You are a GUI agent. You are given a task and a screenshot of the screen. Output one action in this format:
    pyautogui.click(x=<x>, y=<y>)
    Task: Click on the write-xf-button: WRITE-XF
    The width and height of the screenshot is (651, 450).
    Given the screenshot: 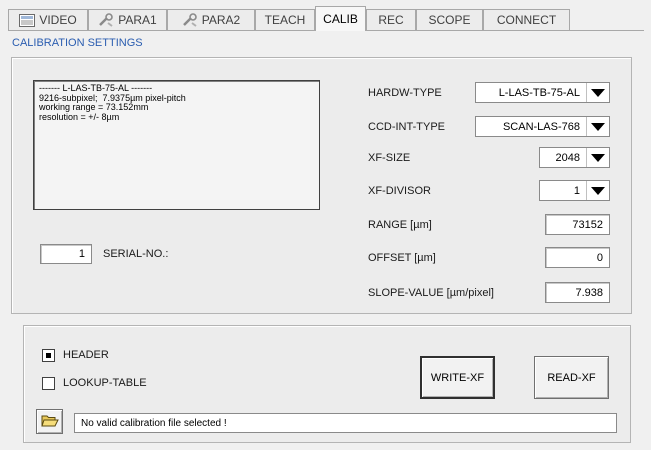 What is the action you would take?
    pyautogui.click(x=457, y=377)
    